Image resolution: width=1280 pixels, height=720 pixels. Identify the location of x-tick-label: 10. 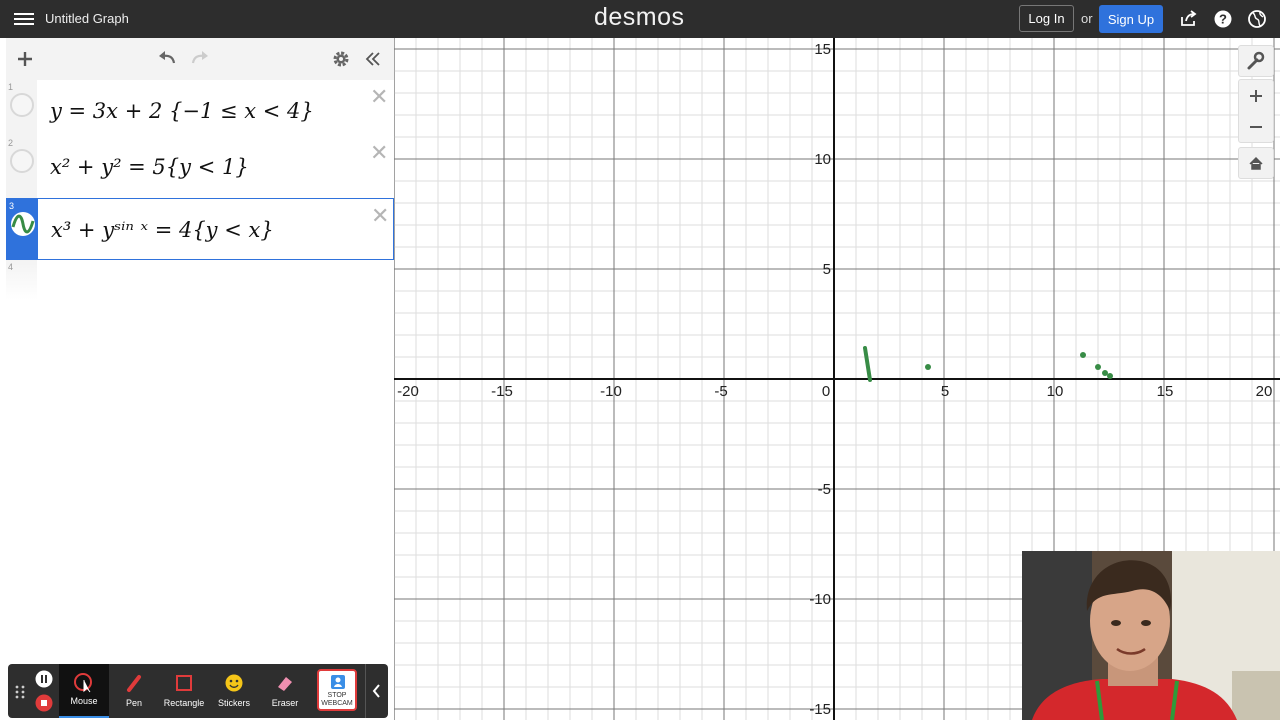
(1055, 391).